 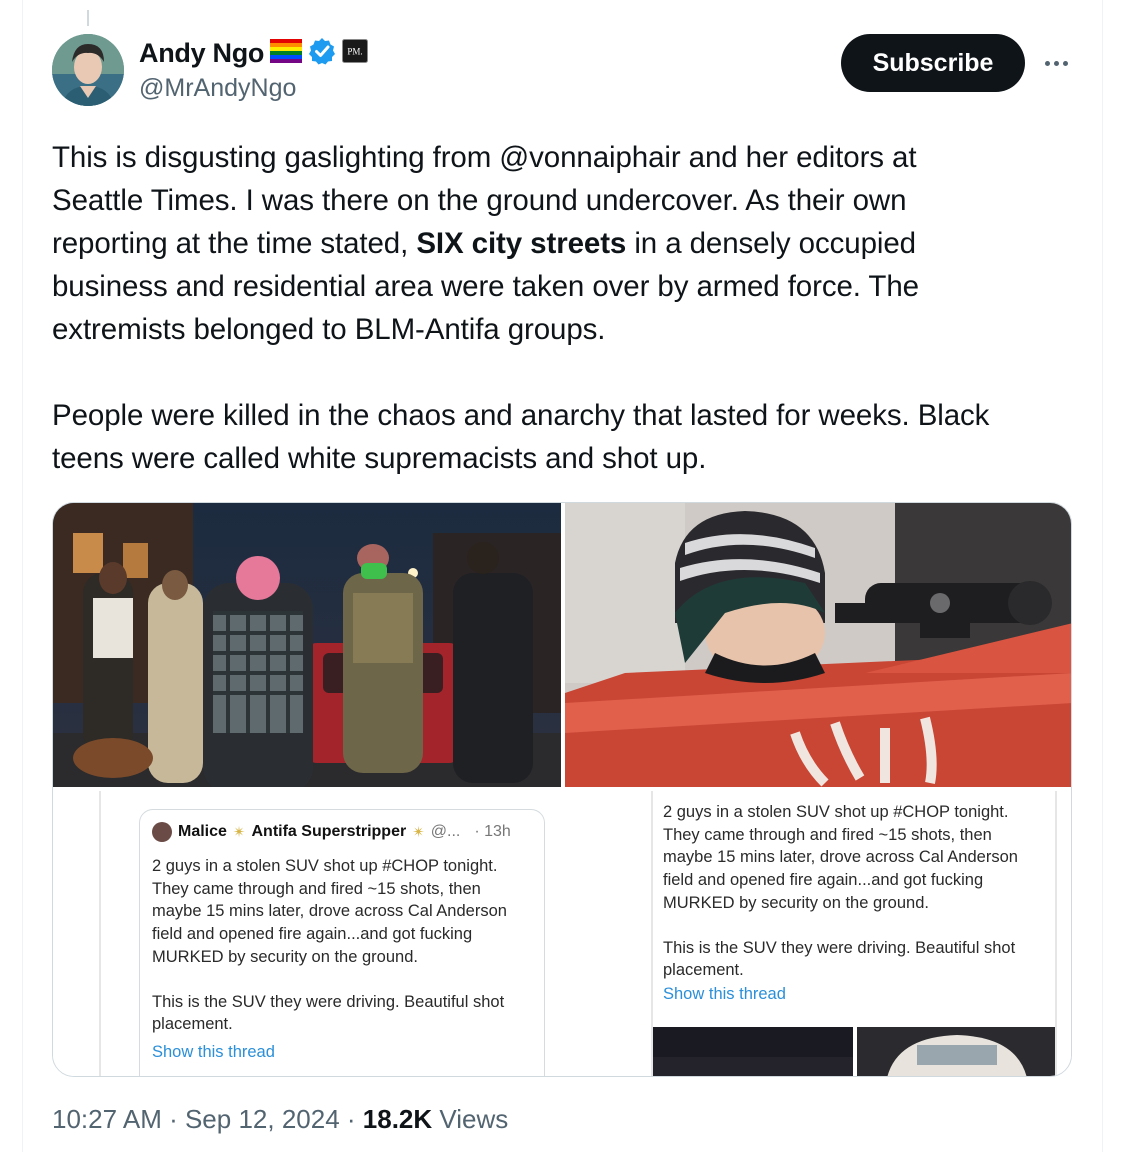 What do you see at coordinates (307, 645) in the screenshot?
I see `photo-street-scene` at bounding box center [307, 645].